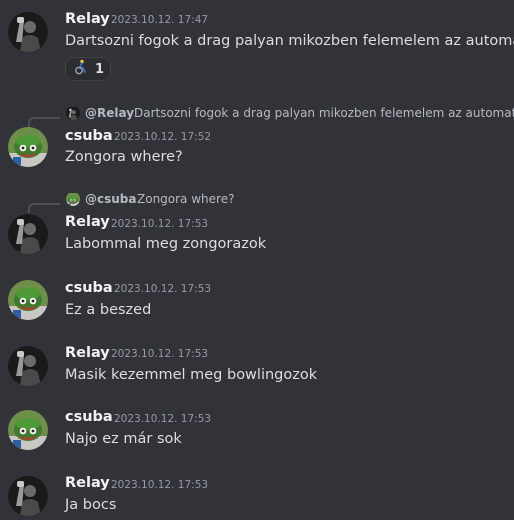 The height and width of the screenshot is (520, 514). What do you see at coordinates (124, 157) in the screenshot?
I see `message-text: Zongora where?` at bounding box center [124, 157].